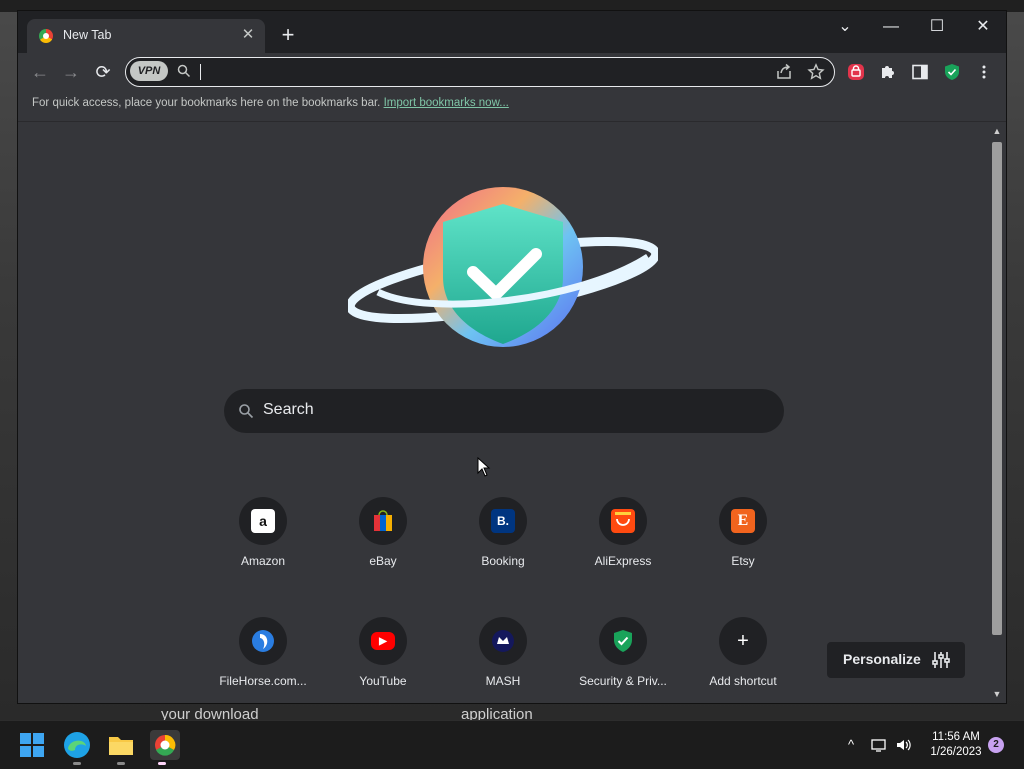 This screenshot has width=1024, height=769. I want to click on shortcut-label: Amazon, so click(263, 561).